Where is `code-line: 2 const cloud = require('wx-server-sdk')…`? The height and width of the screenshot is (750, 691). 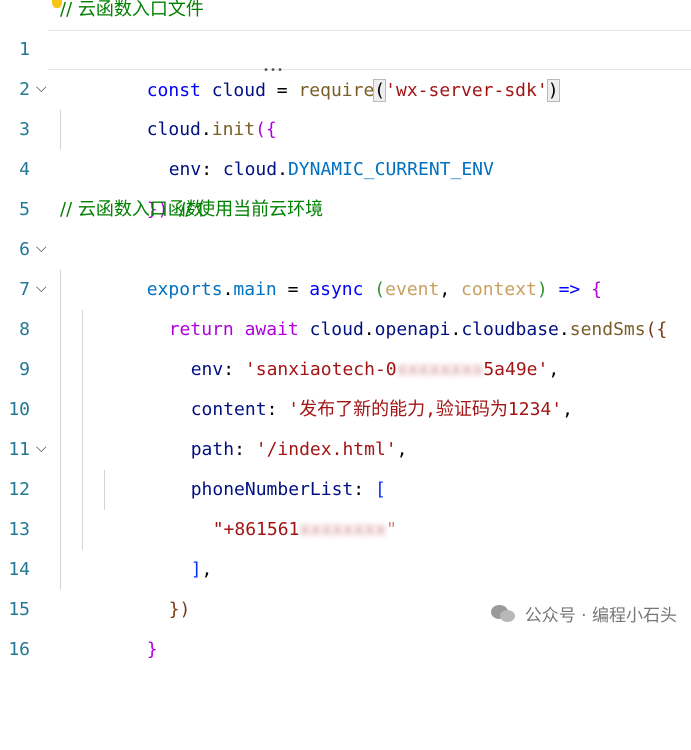 code-line: 2 const cloud = require('wx-server-sdk')… is located at coordinates (345, 66).